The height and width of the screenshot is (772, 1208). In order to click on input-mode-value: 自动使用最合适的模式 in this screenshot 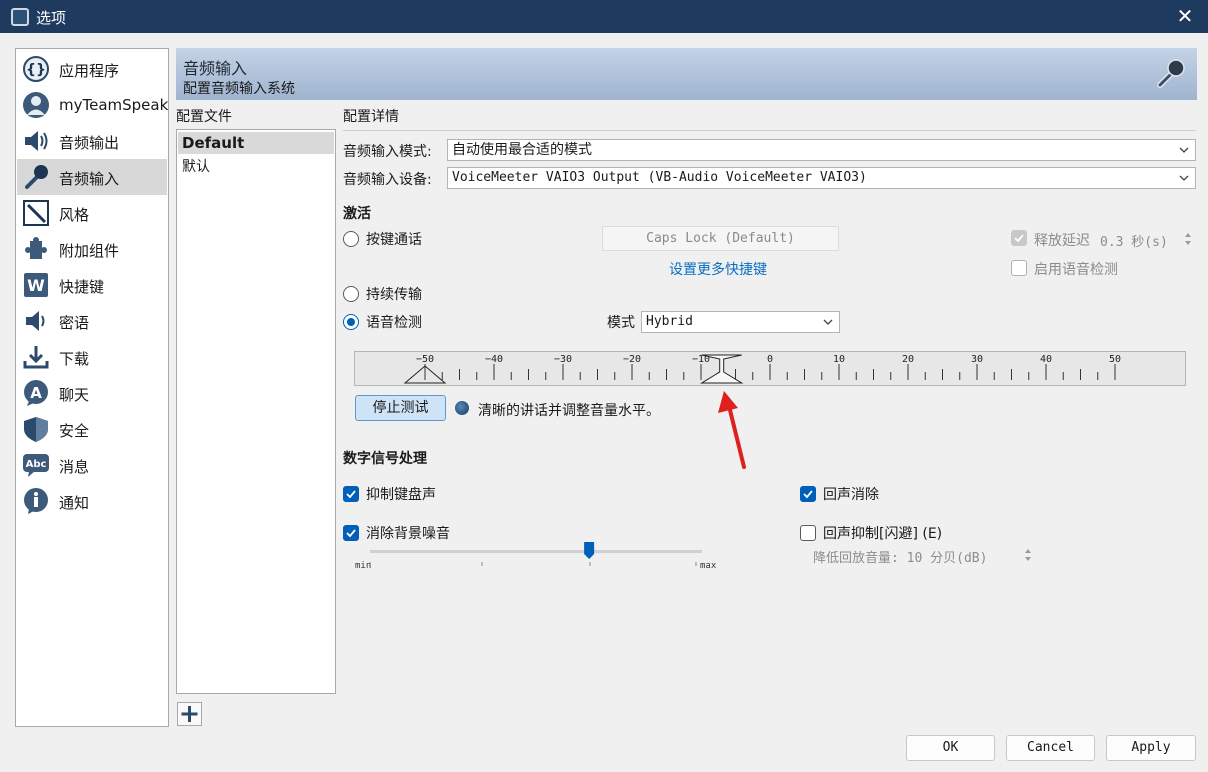, I will do `click(522, 150)`.